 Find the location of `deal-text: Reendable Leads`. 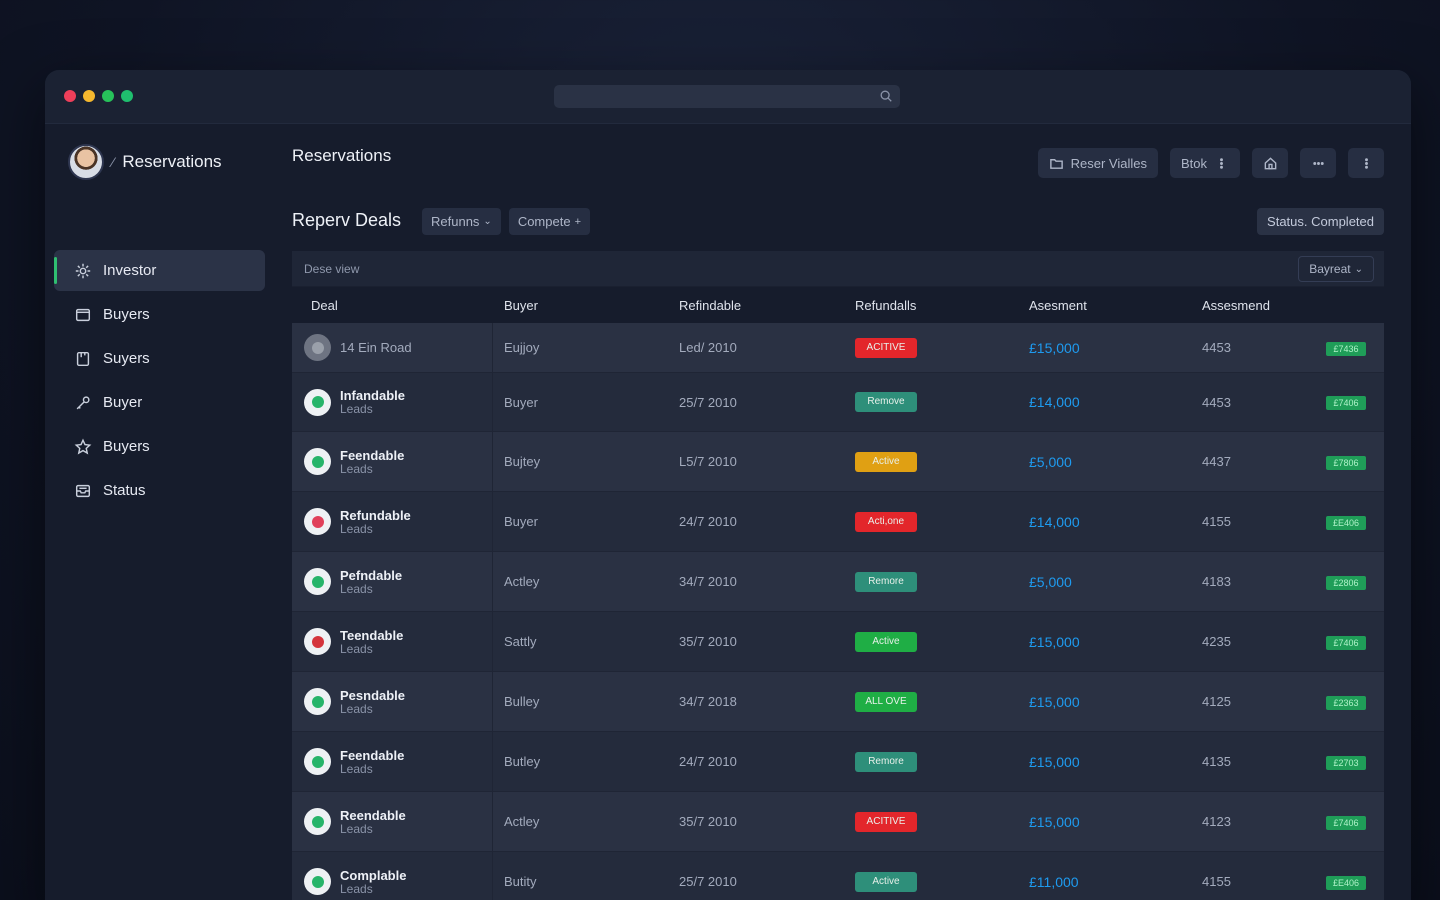

deal-text: Reendable Leads is located at coordinates (373, 822).